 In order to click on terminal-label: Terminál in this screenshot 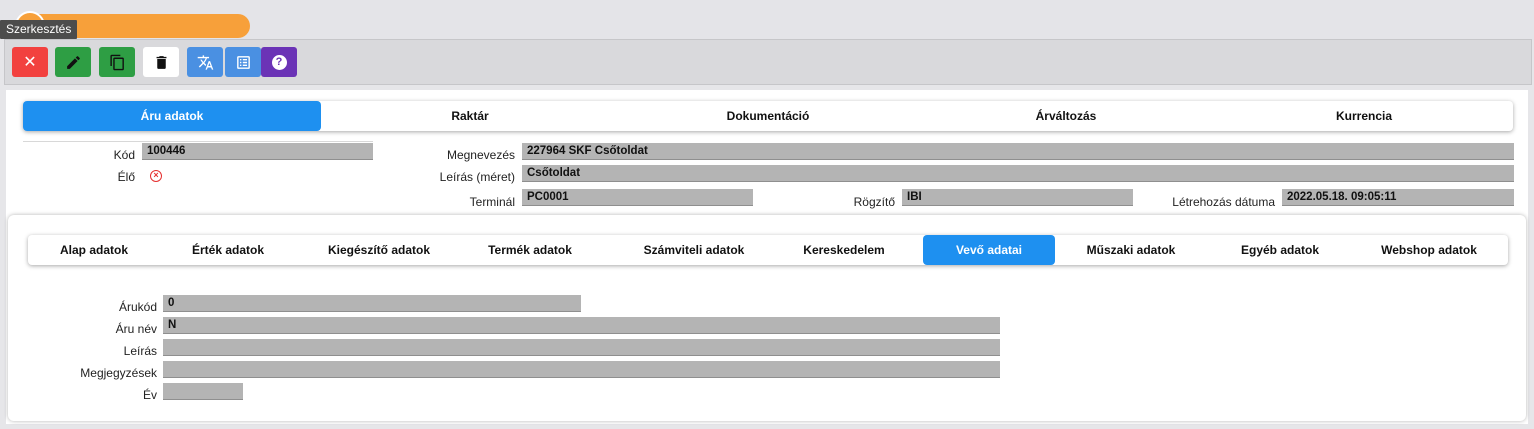, I will do `click(492, 202)`.